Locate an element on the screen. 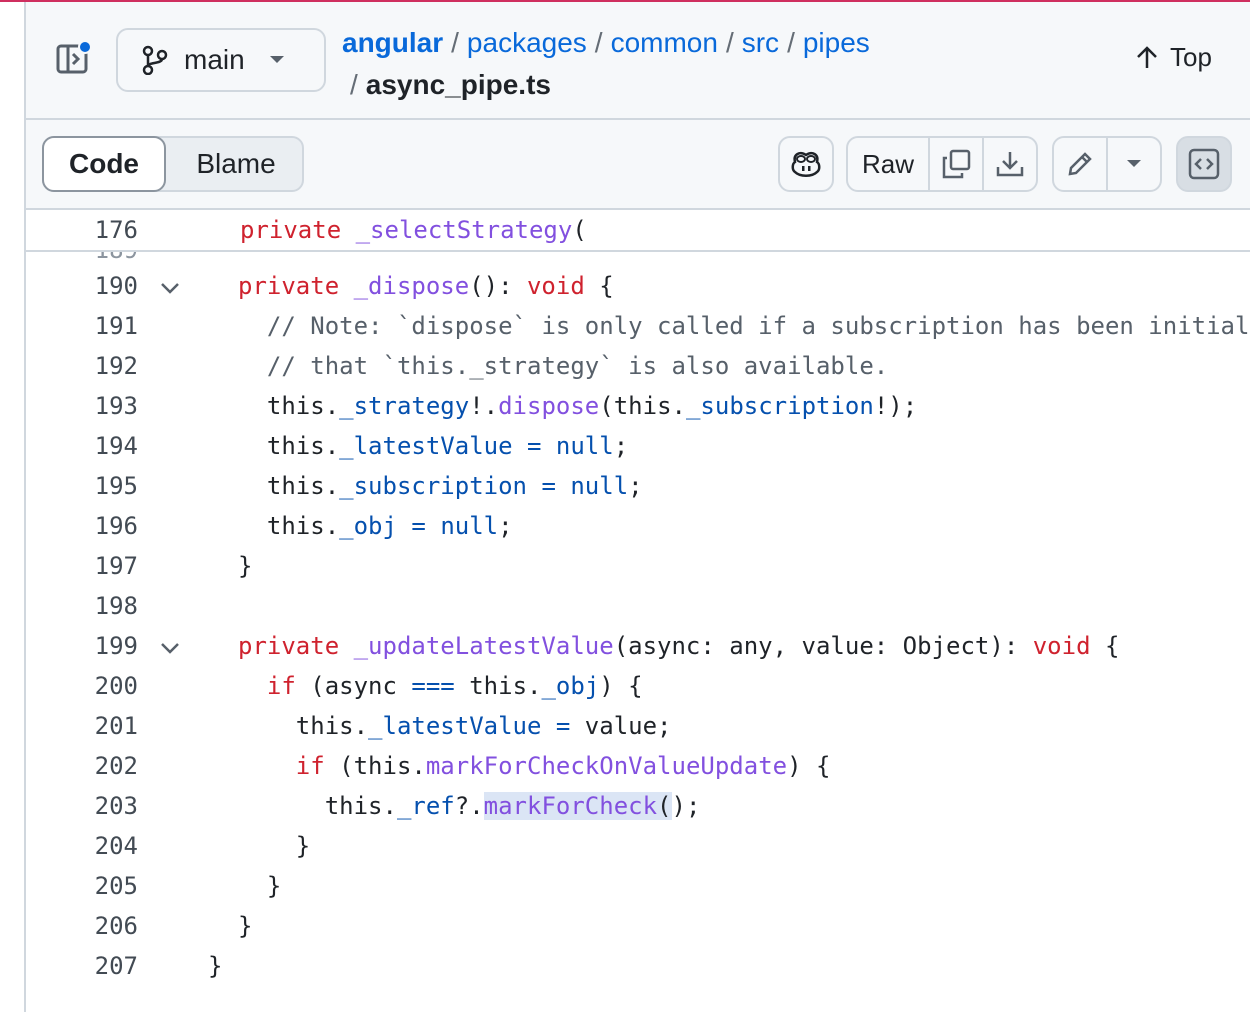 This screenshot has width=1250, height=1012. code-token: ; is located at coordinates (635, 486).